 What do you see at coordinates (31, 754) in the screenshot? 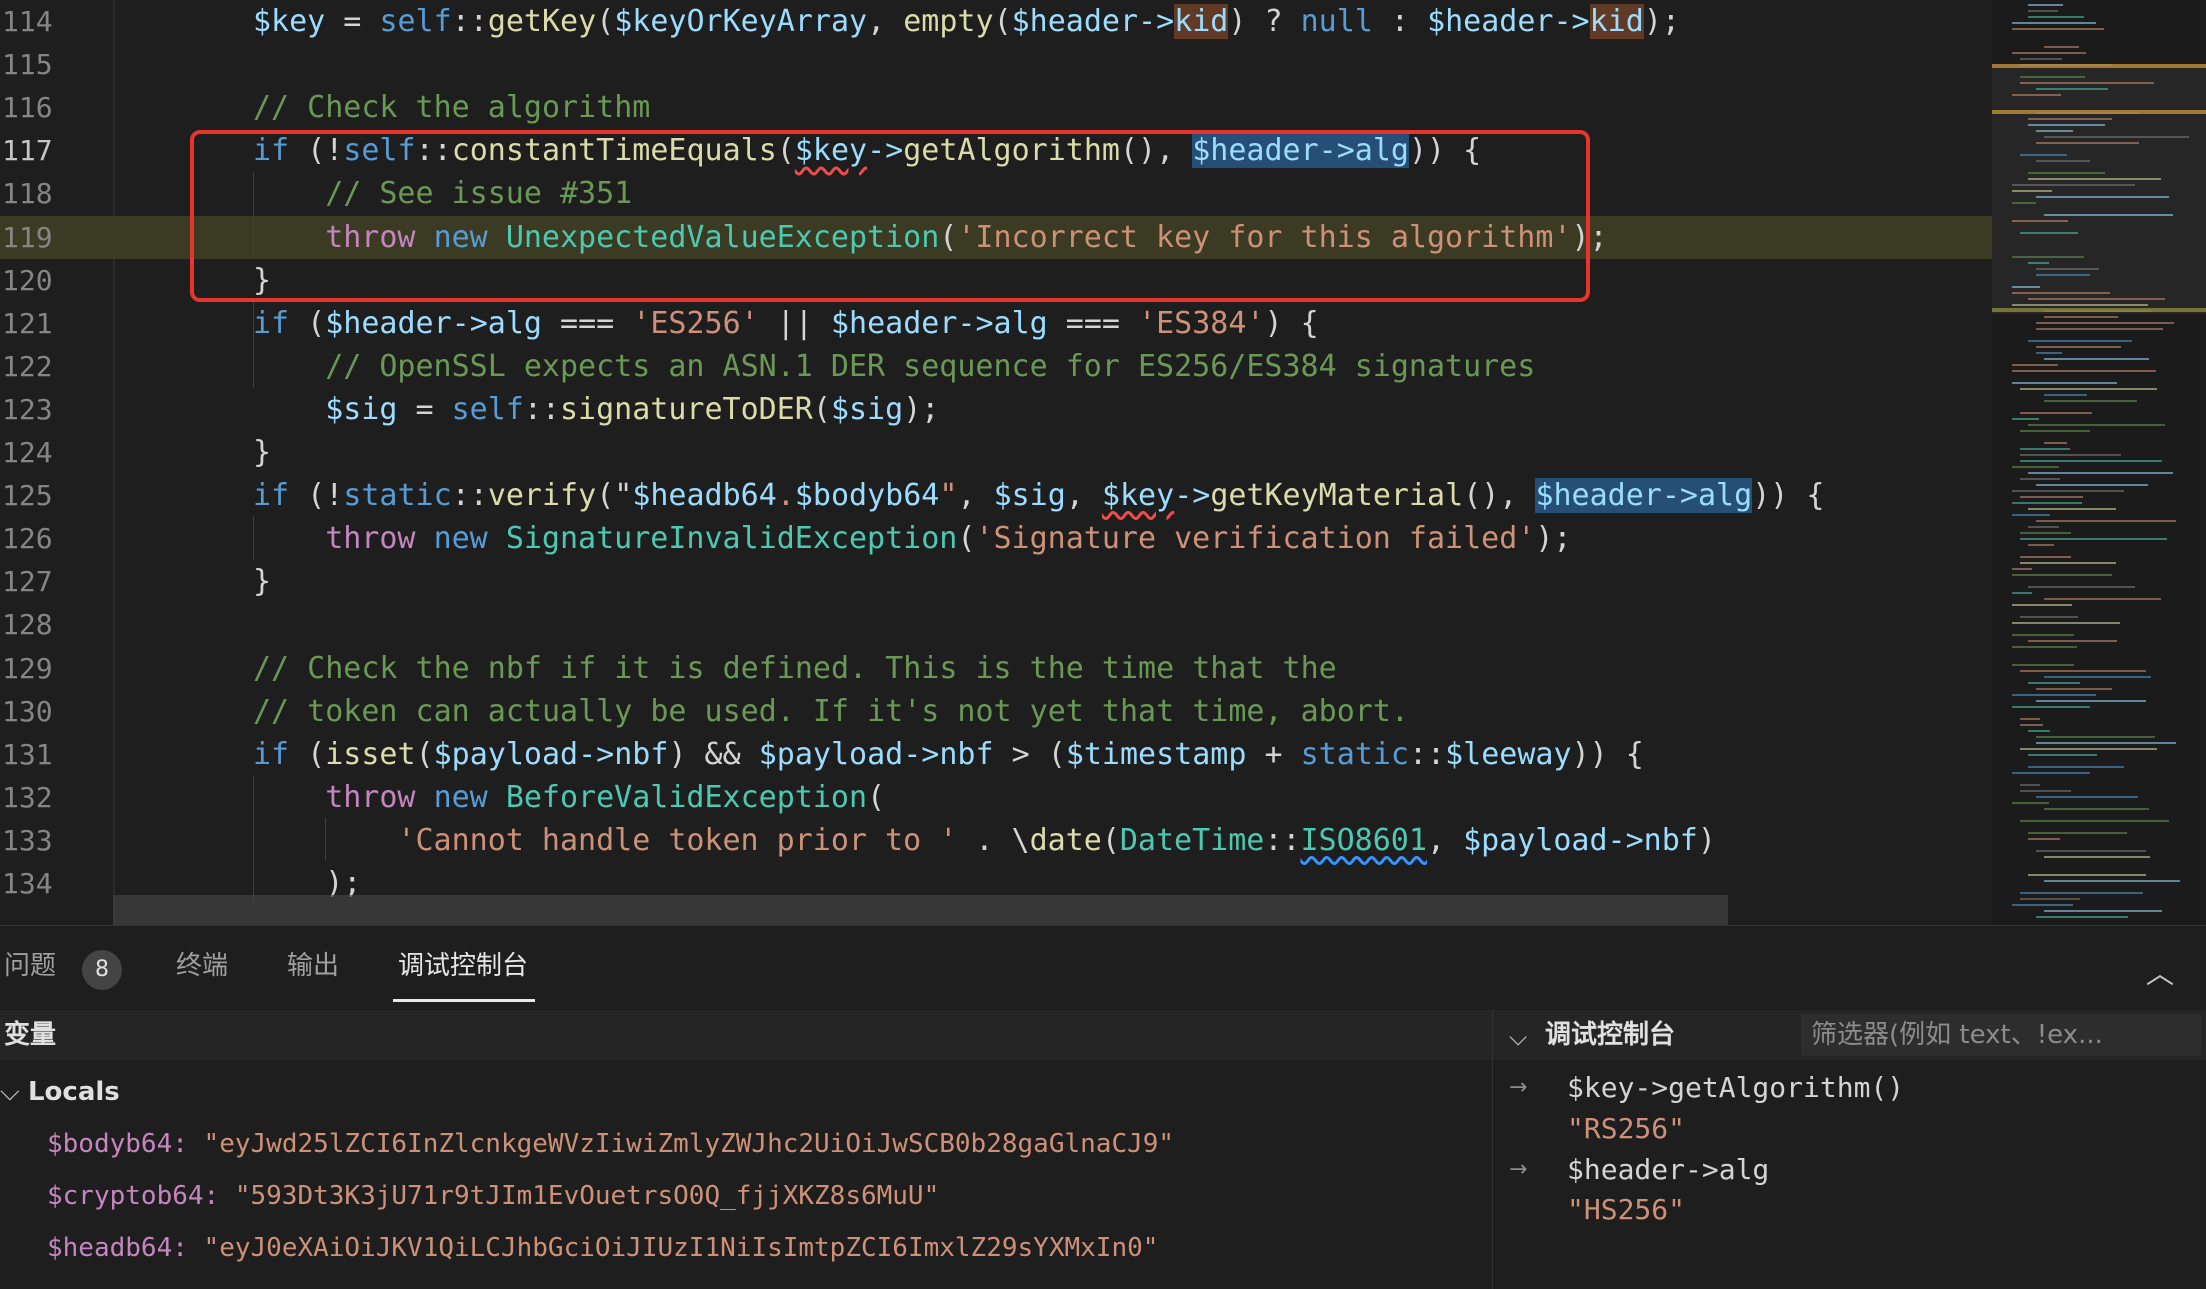
I see `line-number: 131` at bounding box center [31, 754].